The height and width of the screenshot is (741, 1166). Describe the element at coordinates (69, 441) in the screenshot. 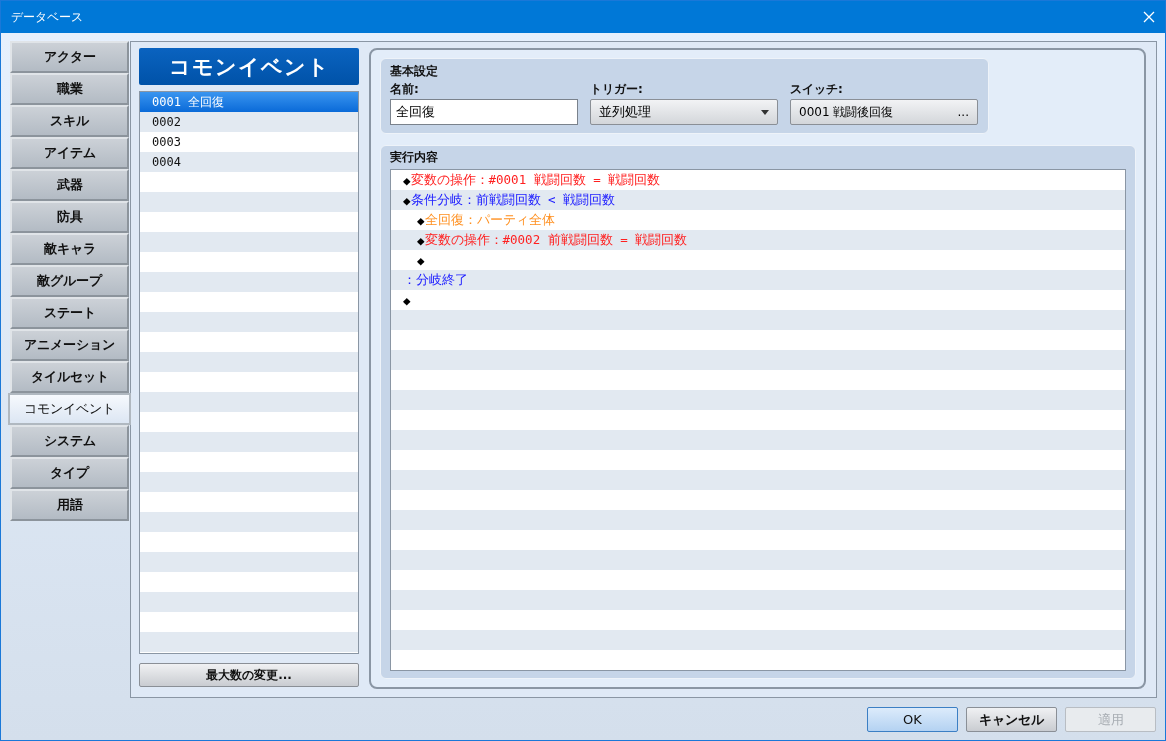

I see `sidebar-tab: システム` at that location.